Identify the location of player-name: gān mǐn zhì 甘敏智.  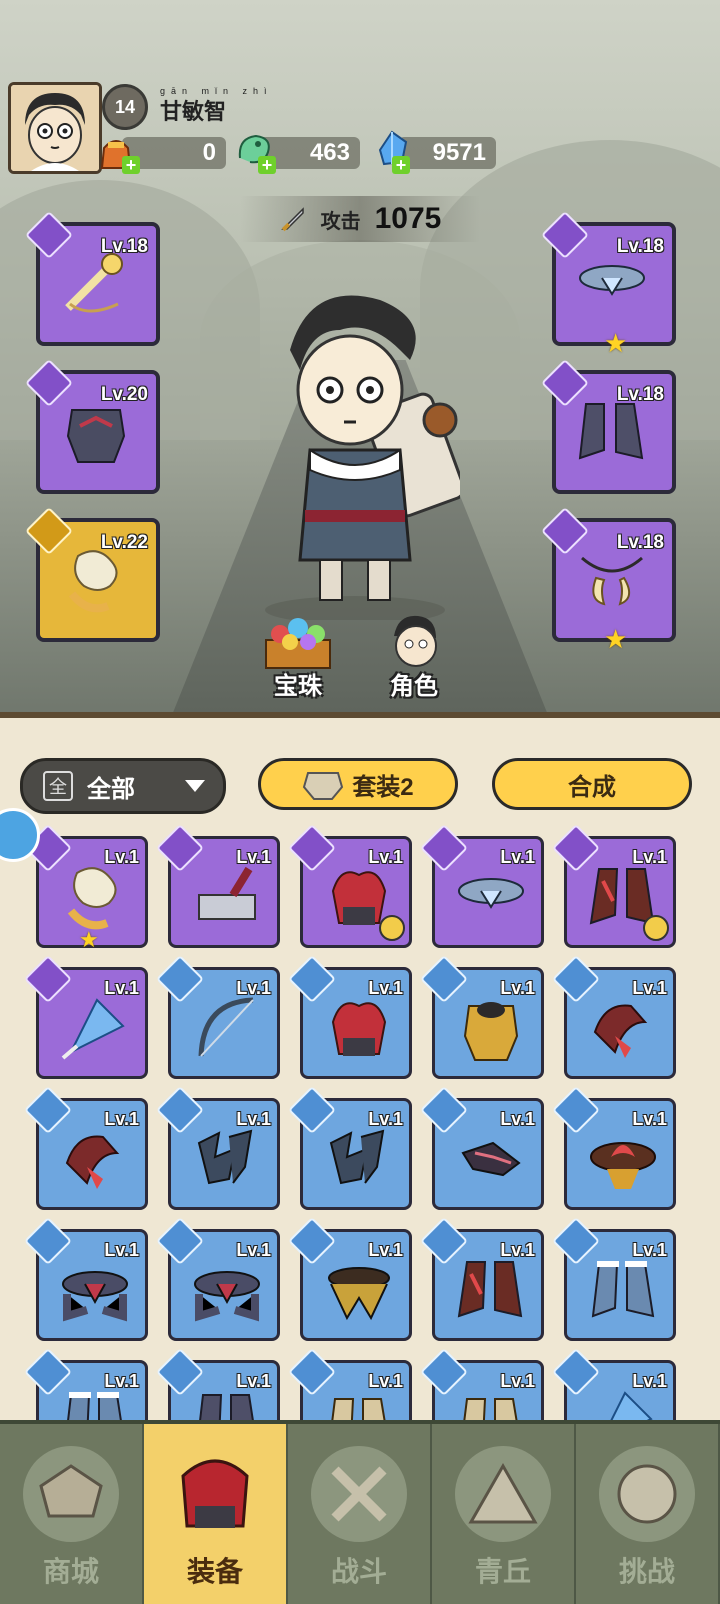
(216, 106).